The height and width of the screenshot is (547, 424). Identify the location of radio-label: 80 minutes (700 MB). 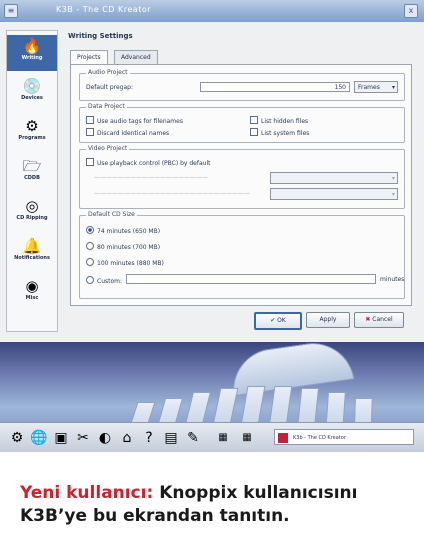
(129, 247).